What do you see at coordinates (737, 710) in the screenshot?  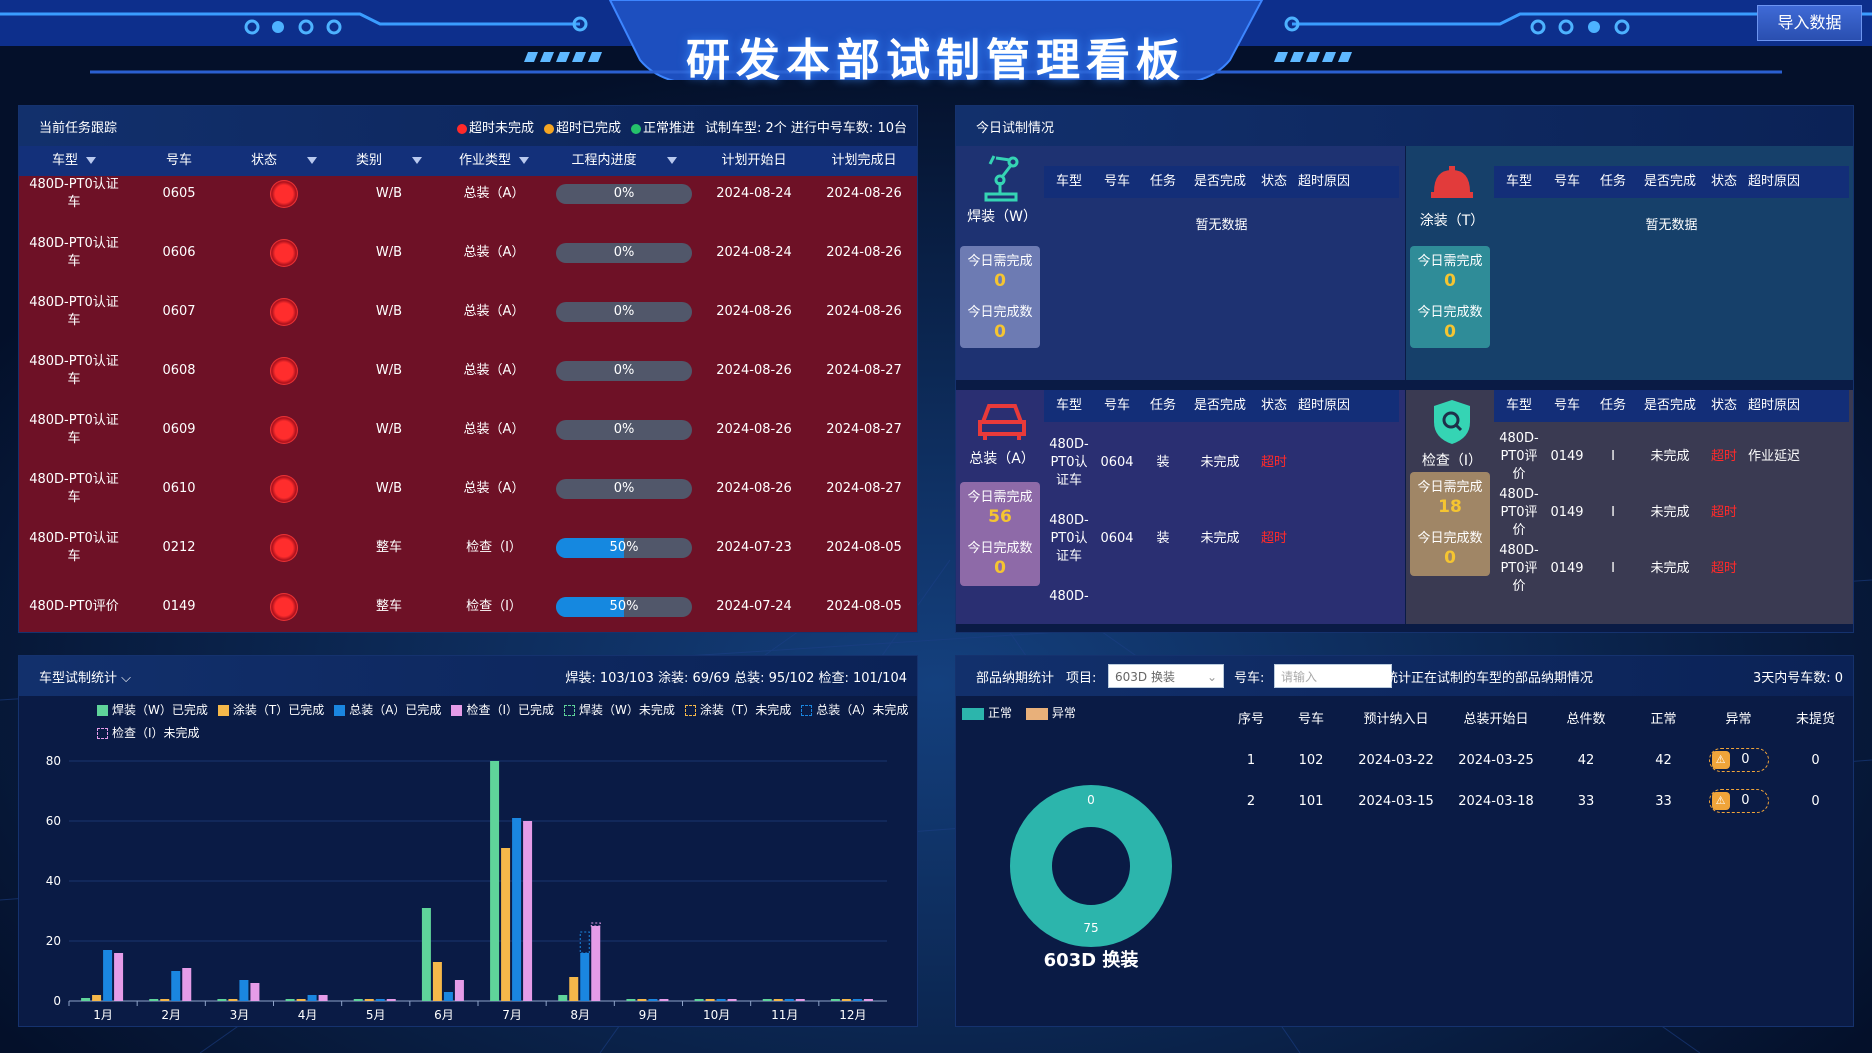 I see `legend-item: 涂装（T）未完成` at bounding box center [737, 710].